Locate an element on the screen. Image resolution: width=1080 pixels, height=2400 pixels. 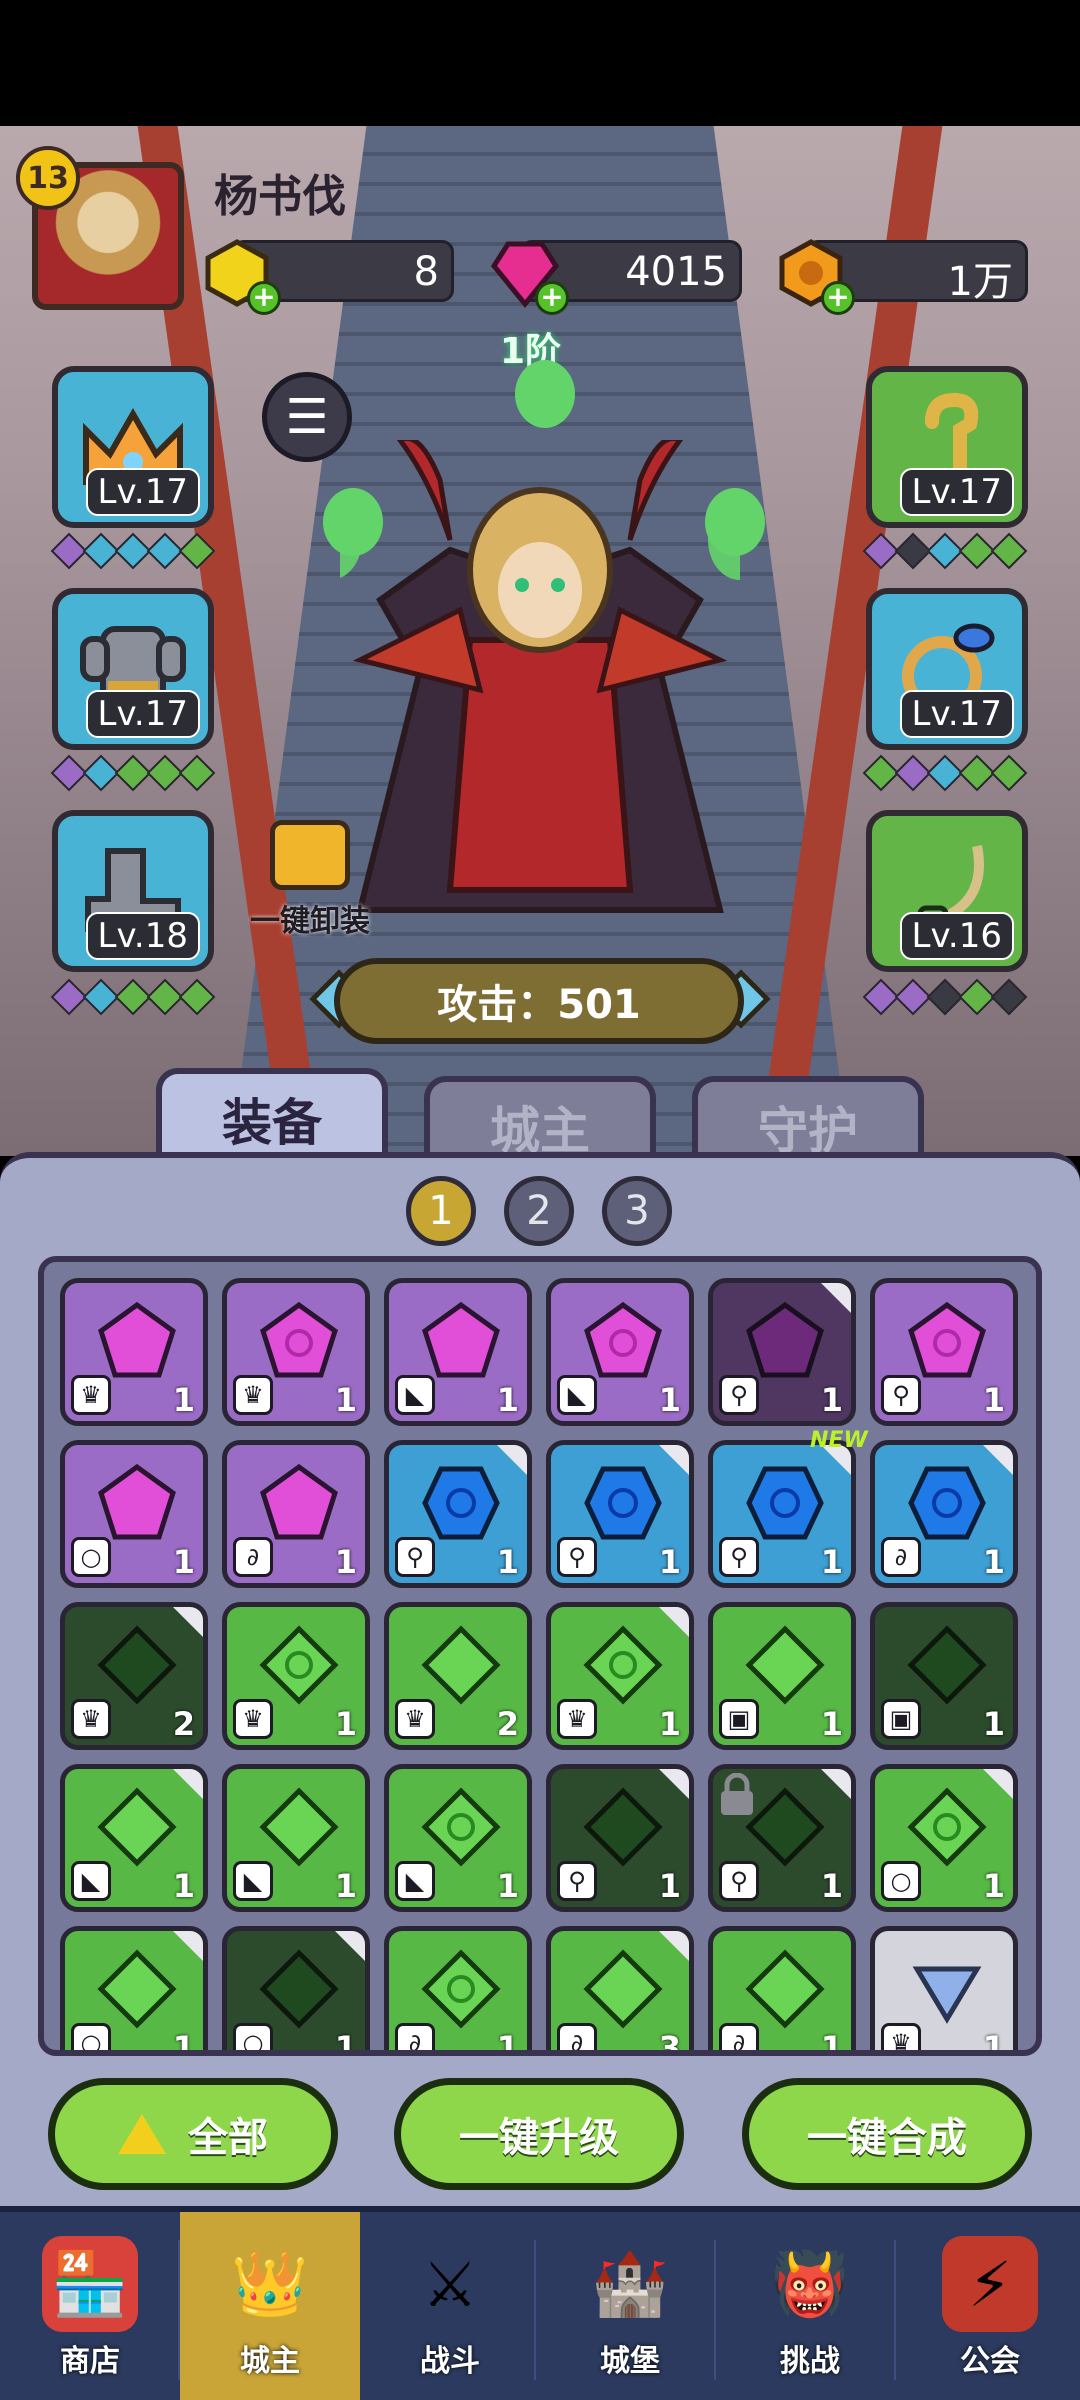
hero-character is located at coordinates (535, 683).